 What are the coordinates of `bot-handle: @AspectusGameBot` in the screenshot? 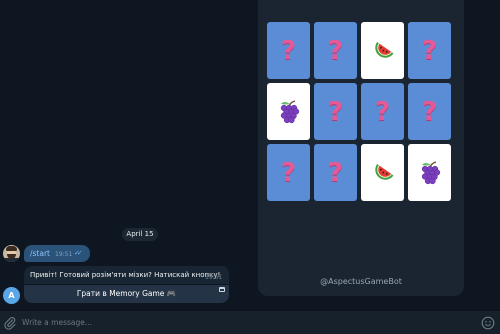 It's located at (361, 281).